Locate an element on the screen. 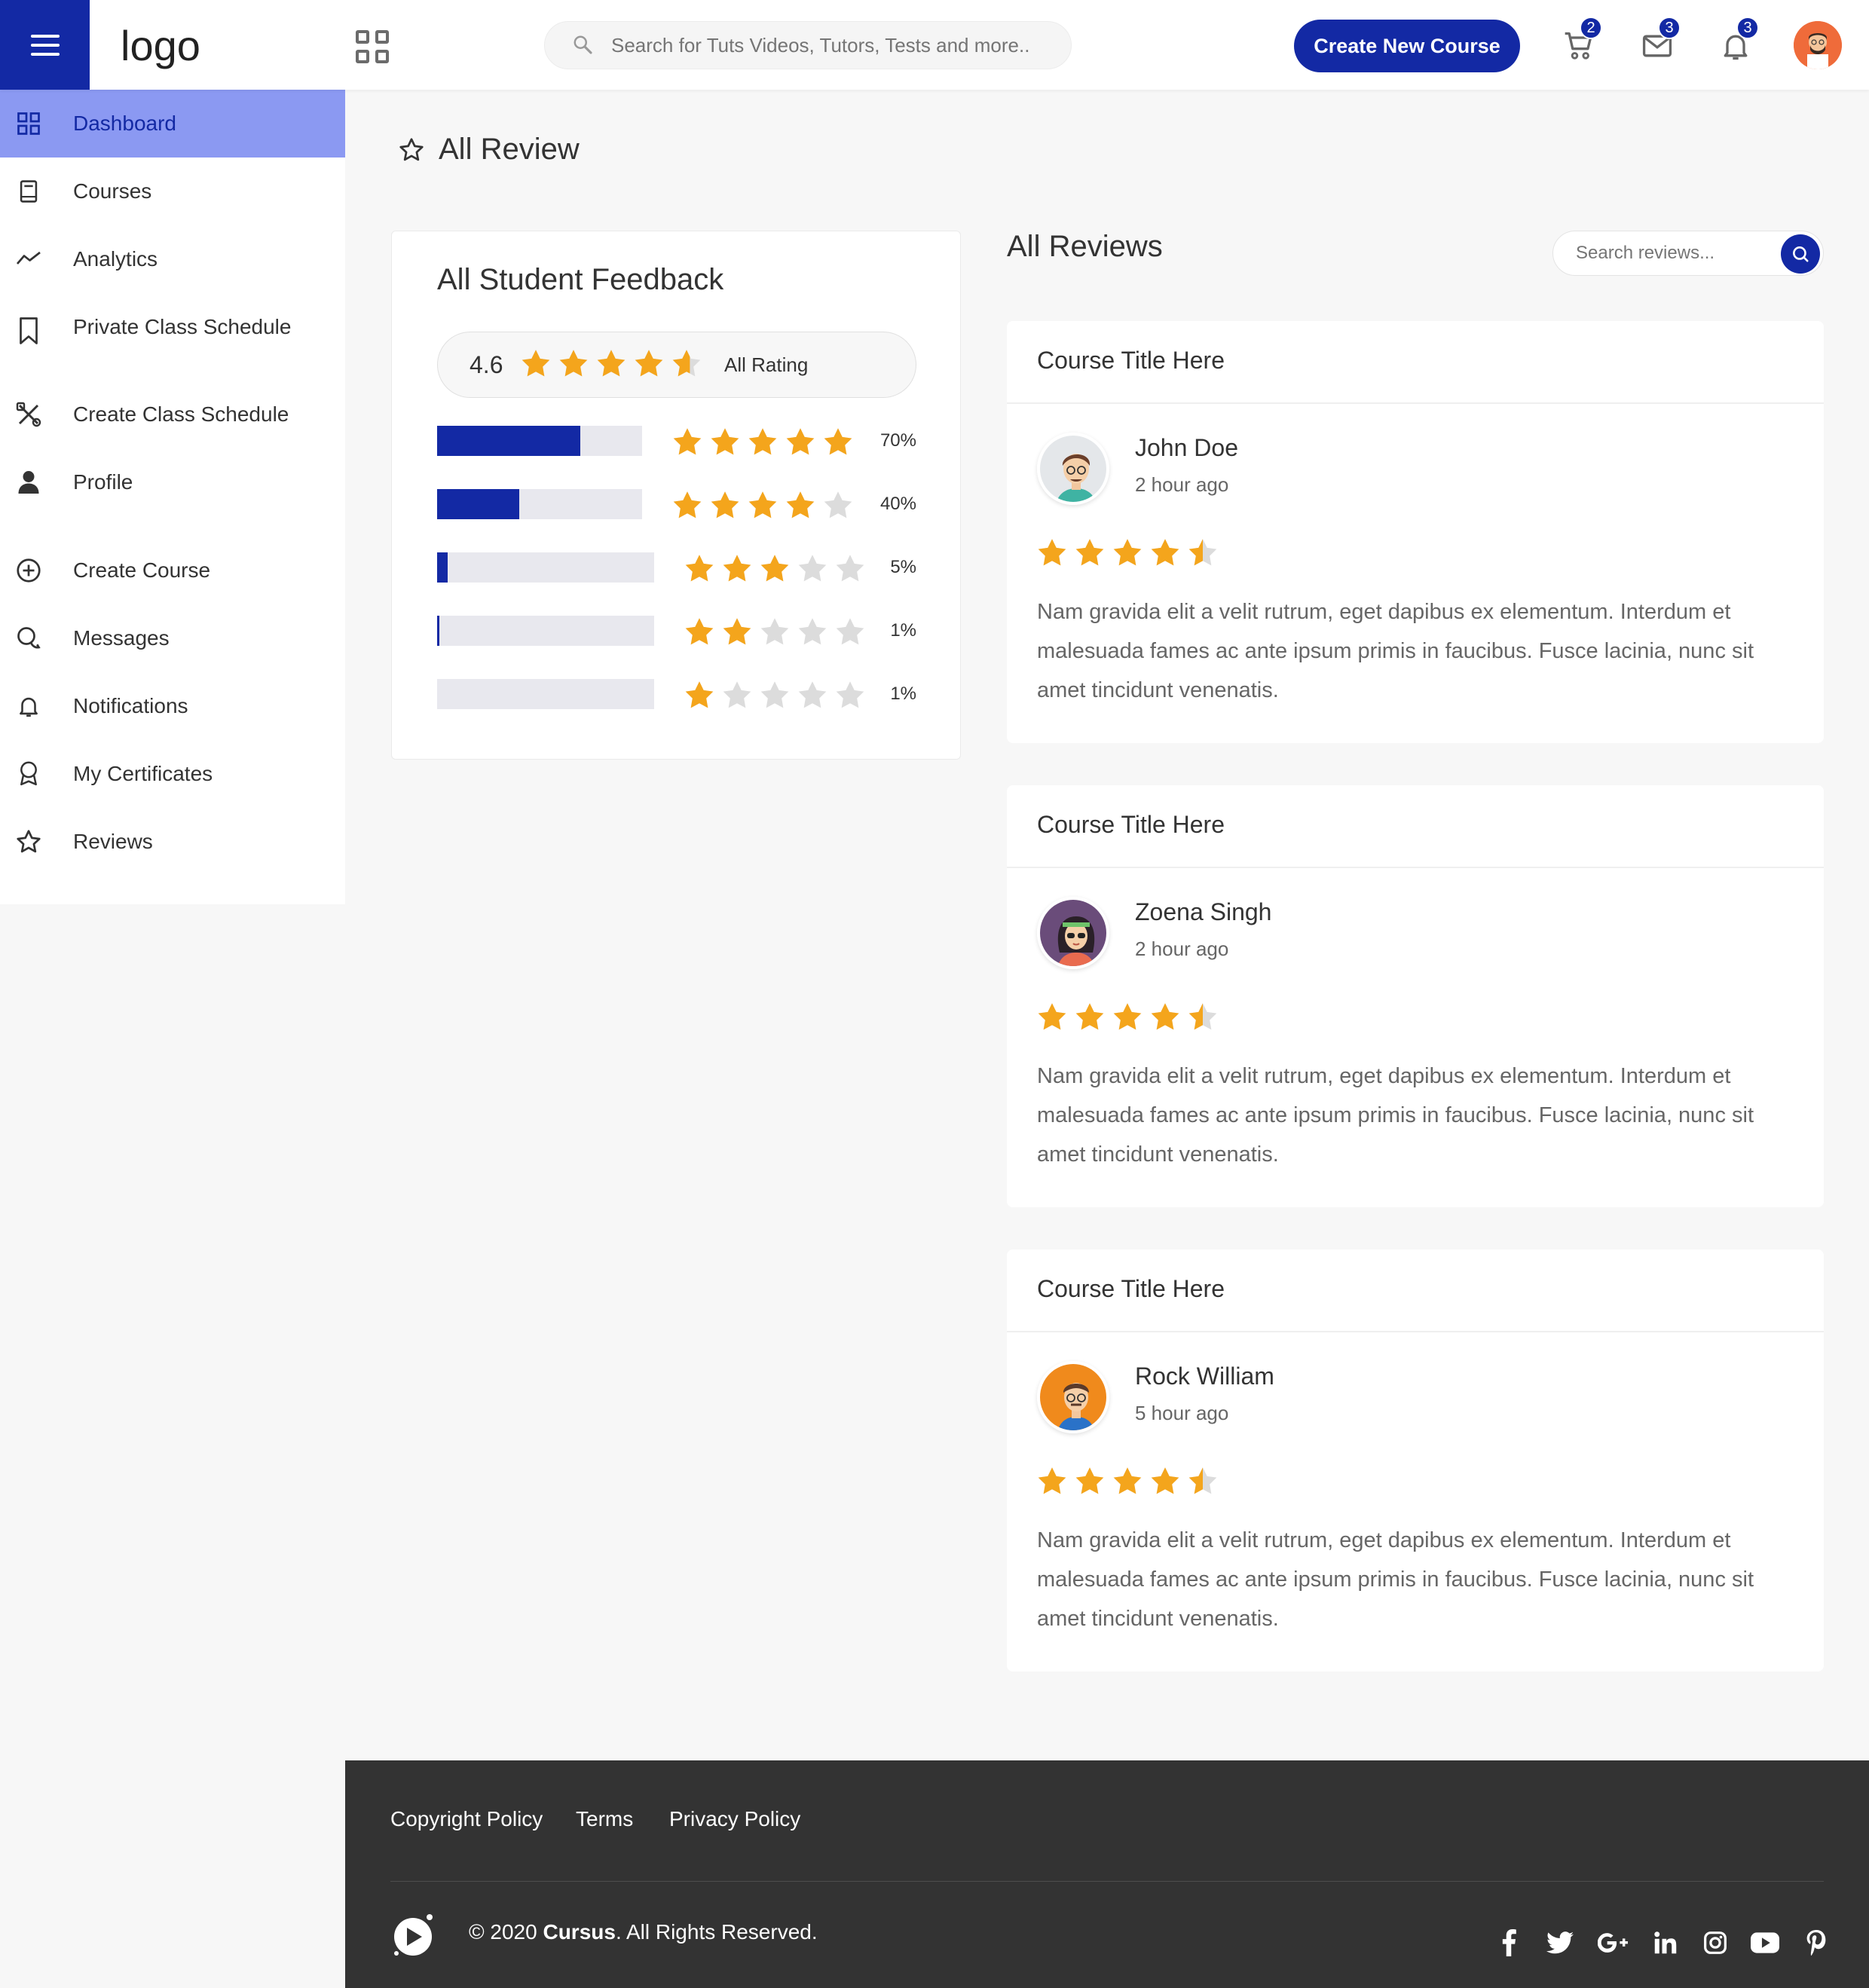  sidebar-item-dashboard: Dashboard is located at coordinates (172, 124).